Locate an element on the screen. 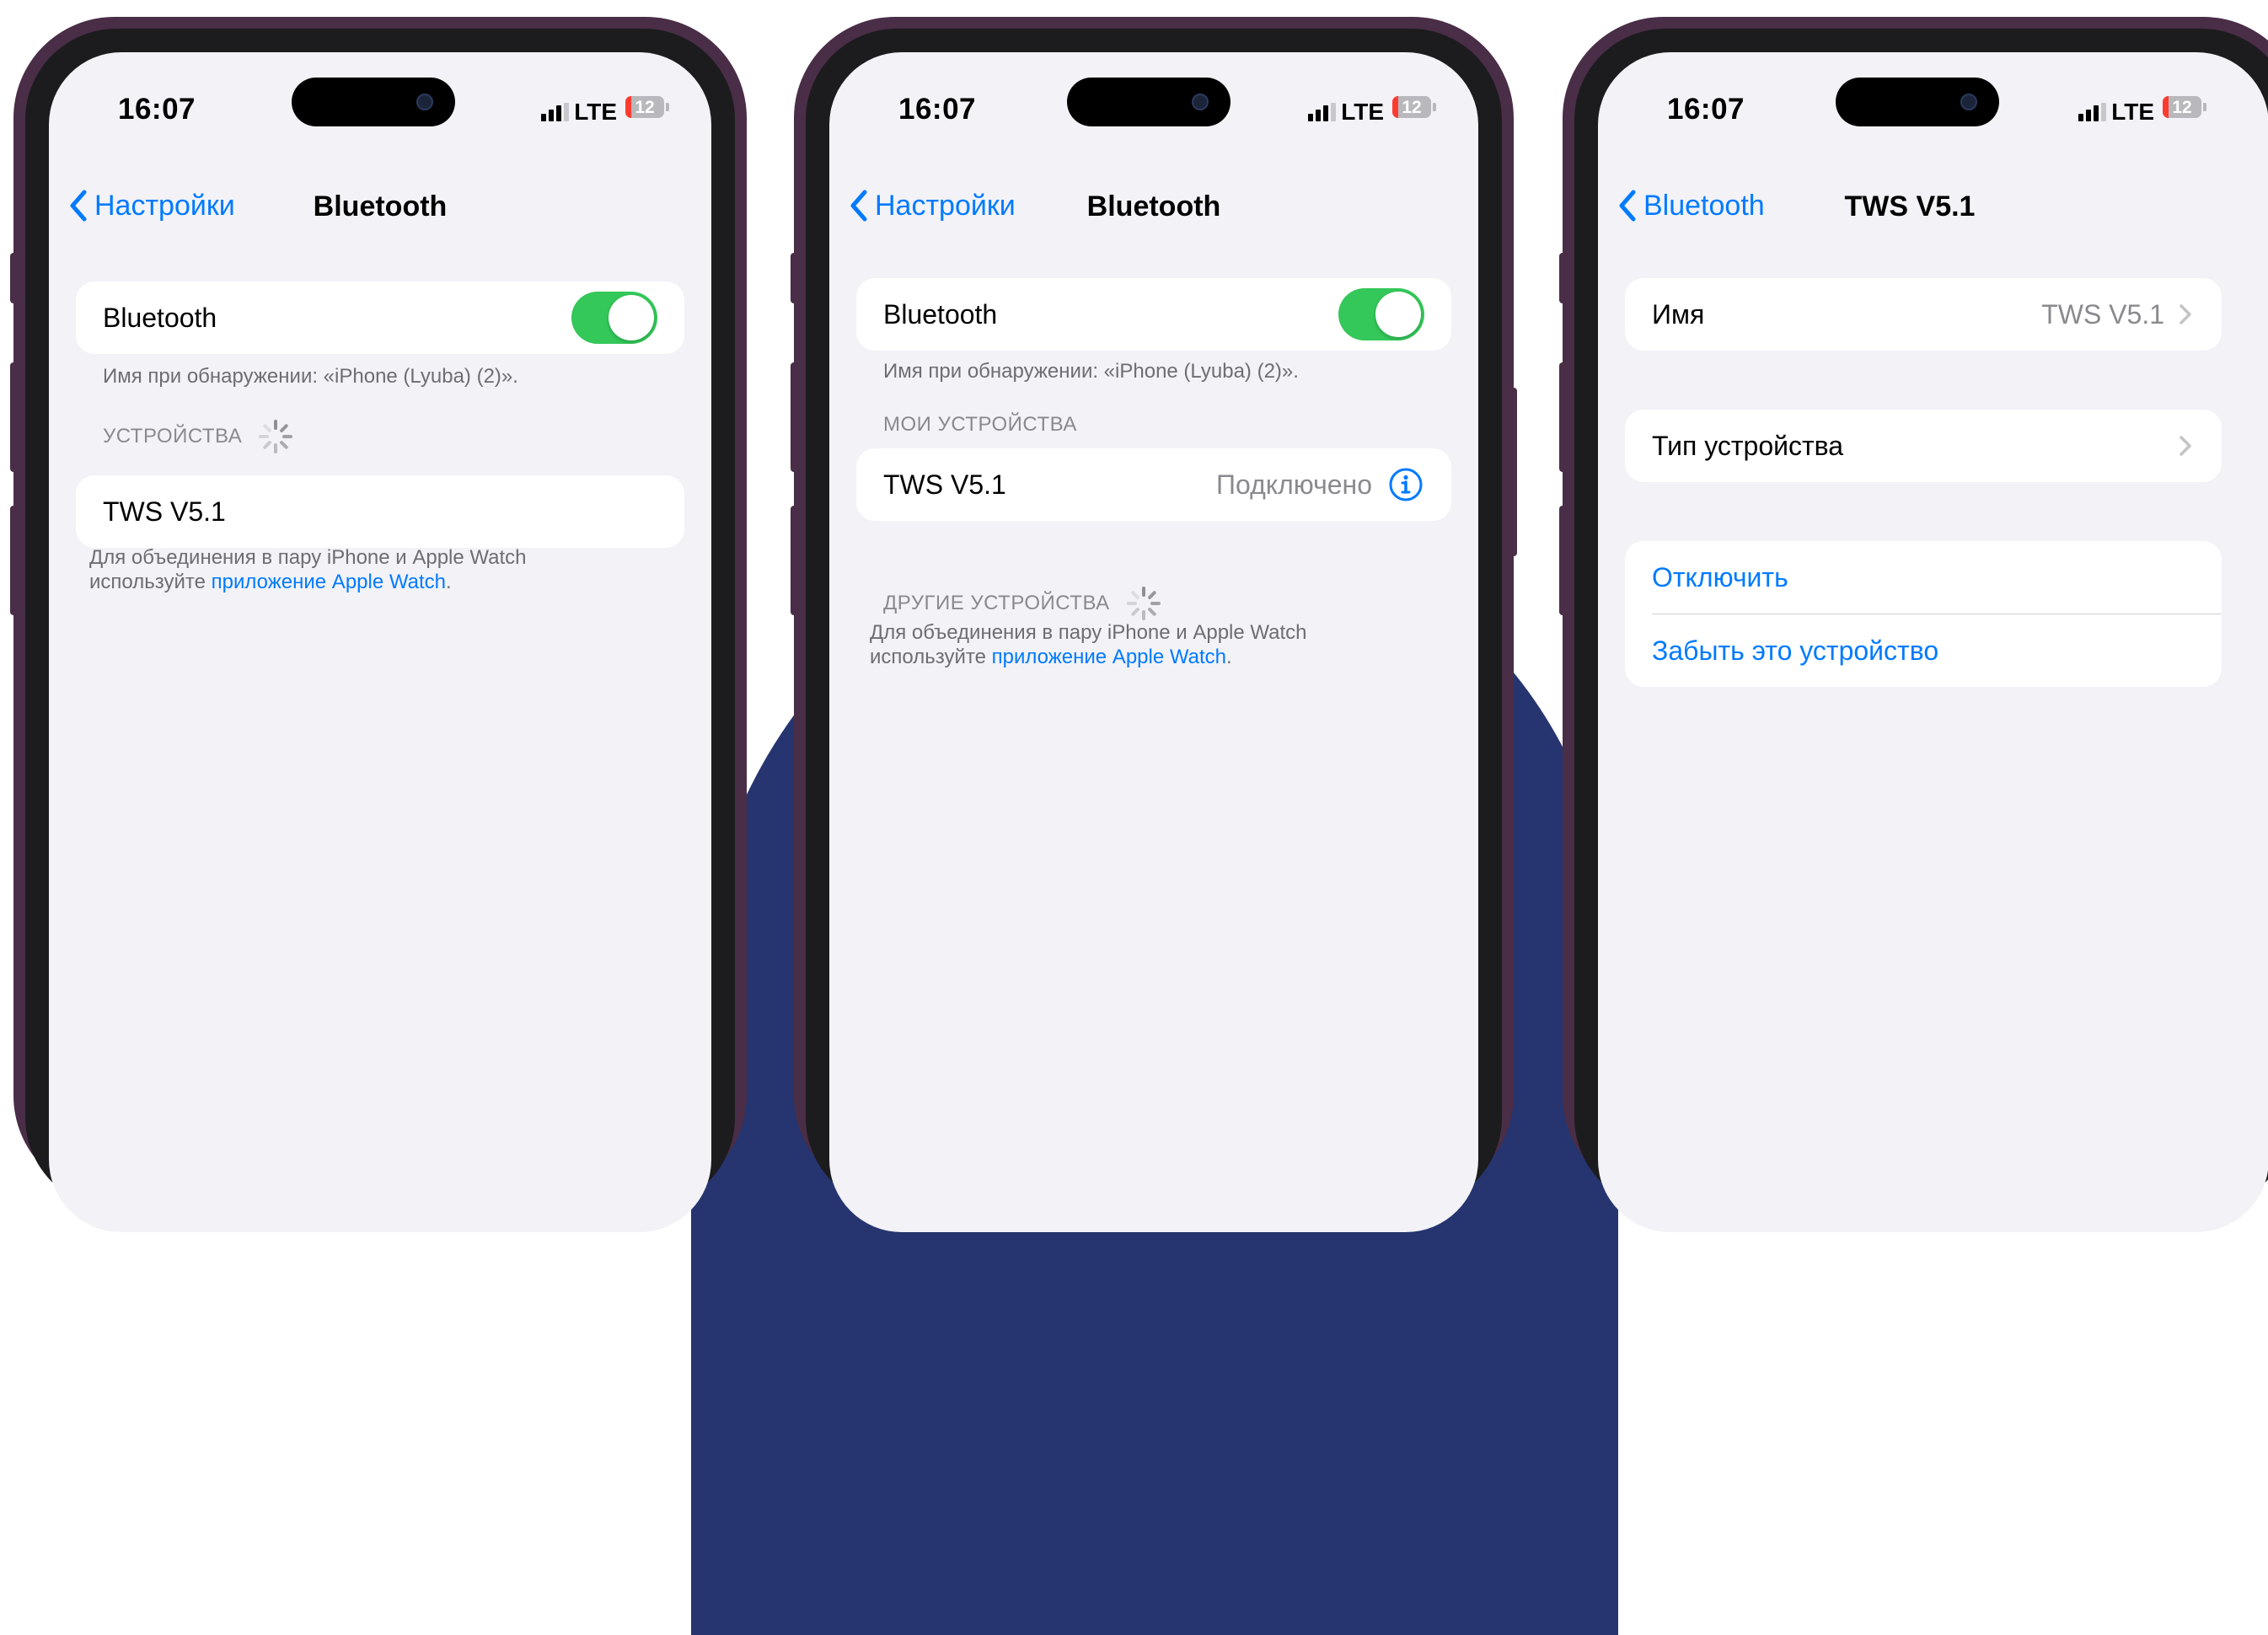 This screenshot has width=2268, height=1635. device-type-label: Тип устройства is located at coordinates (1748, 445).